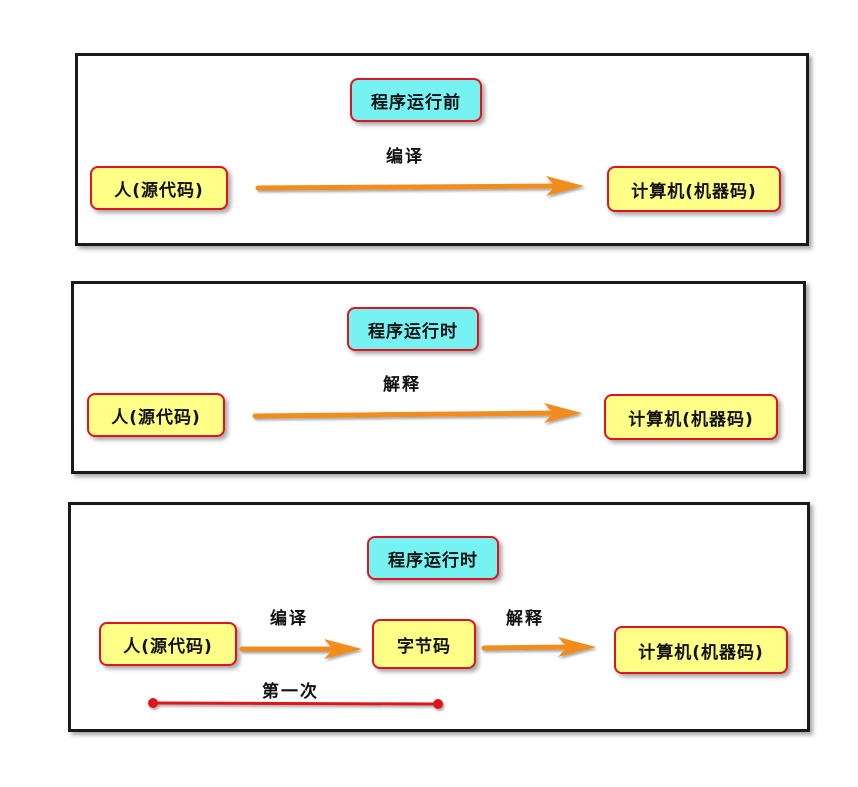 This screenshot has width=858, height=787. Describe the element at coordinates (538, 647) in the screenshot. I see `panel3-interpret-arrow` at that location.